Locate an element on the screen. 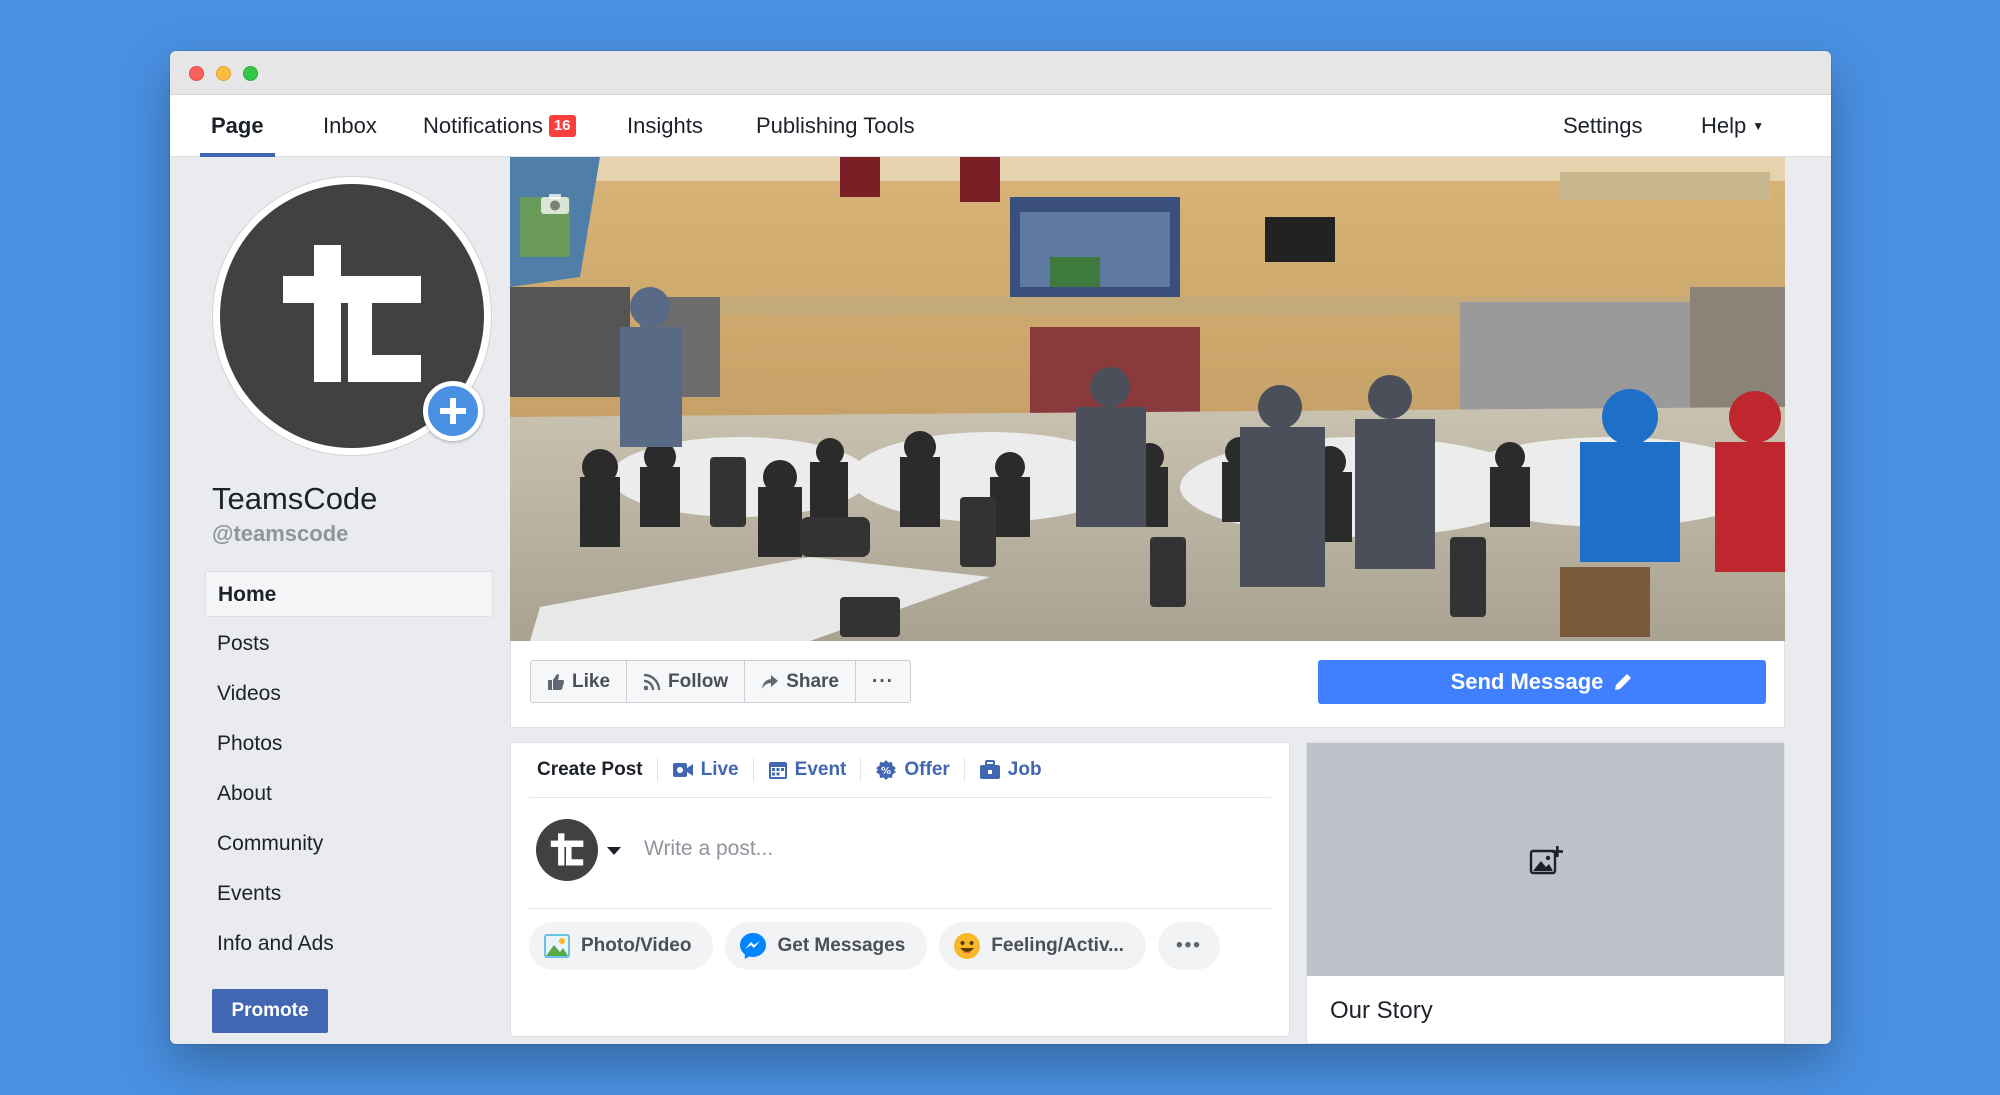 The width and height of the screenshot is (2000, 1095). sidebar-item-community: Community is located at coordinates (349, 844).